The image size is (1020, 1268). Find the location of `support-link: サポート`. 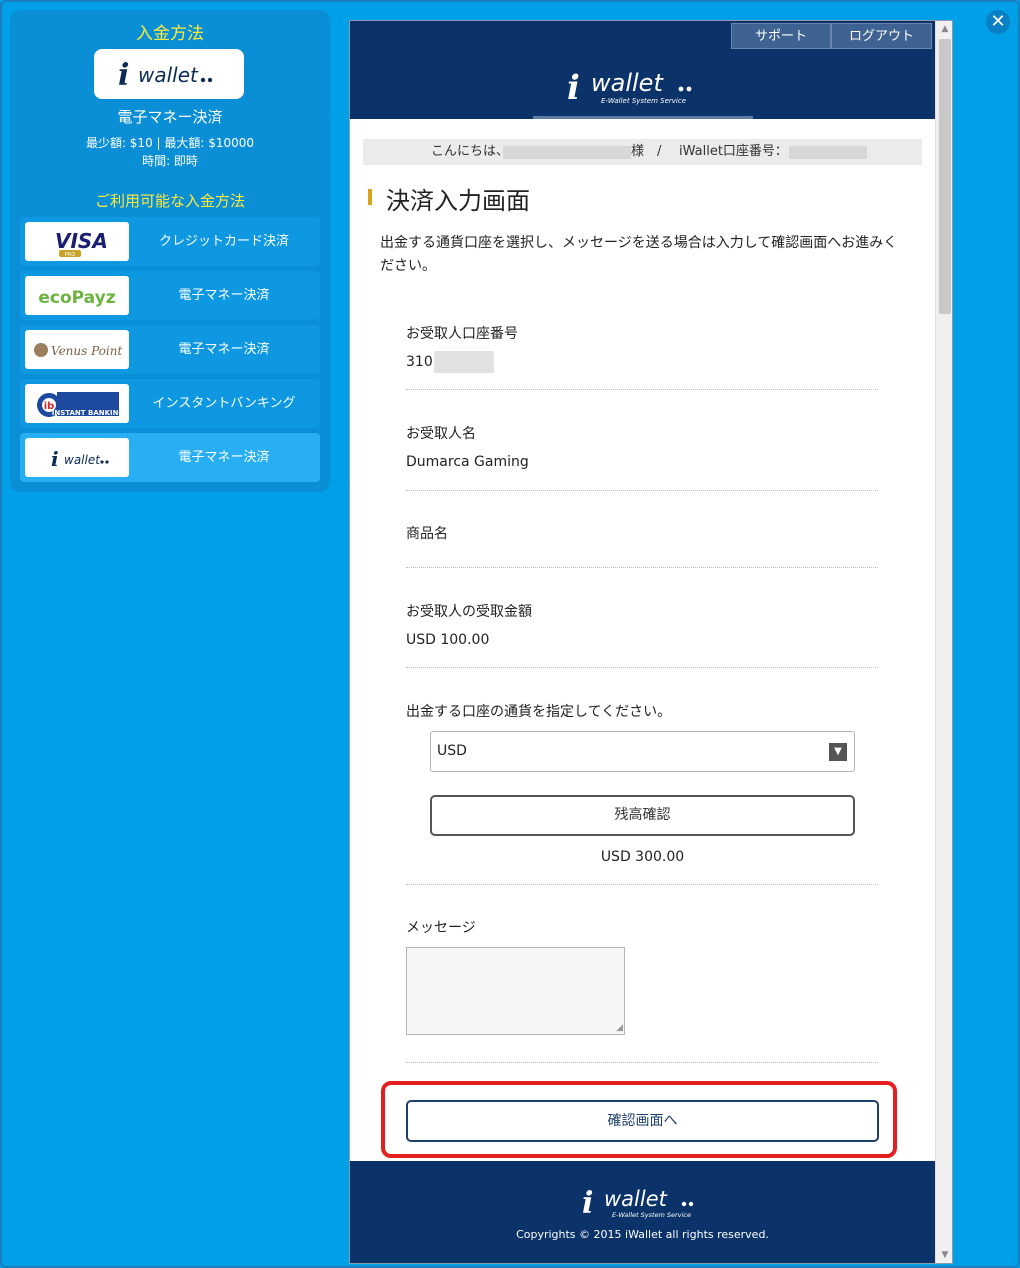

support-link: サポート is located at coordinates (781, 36).